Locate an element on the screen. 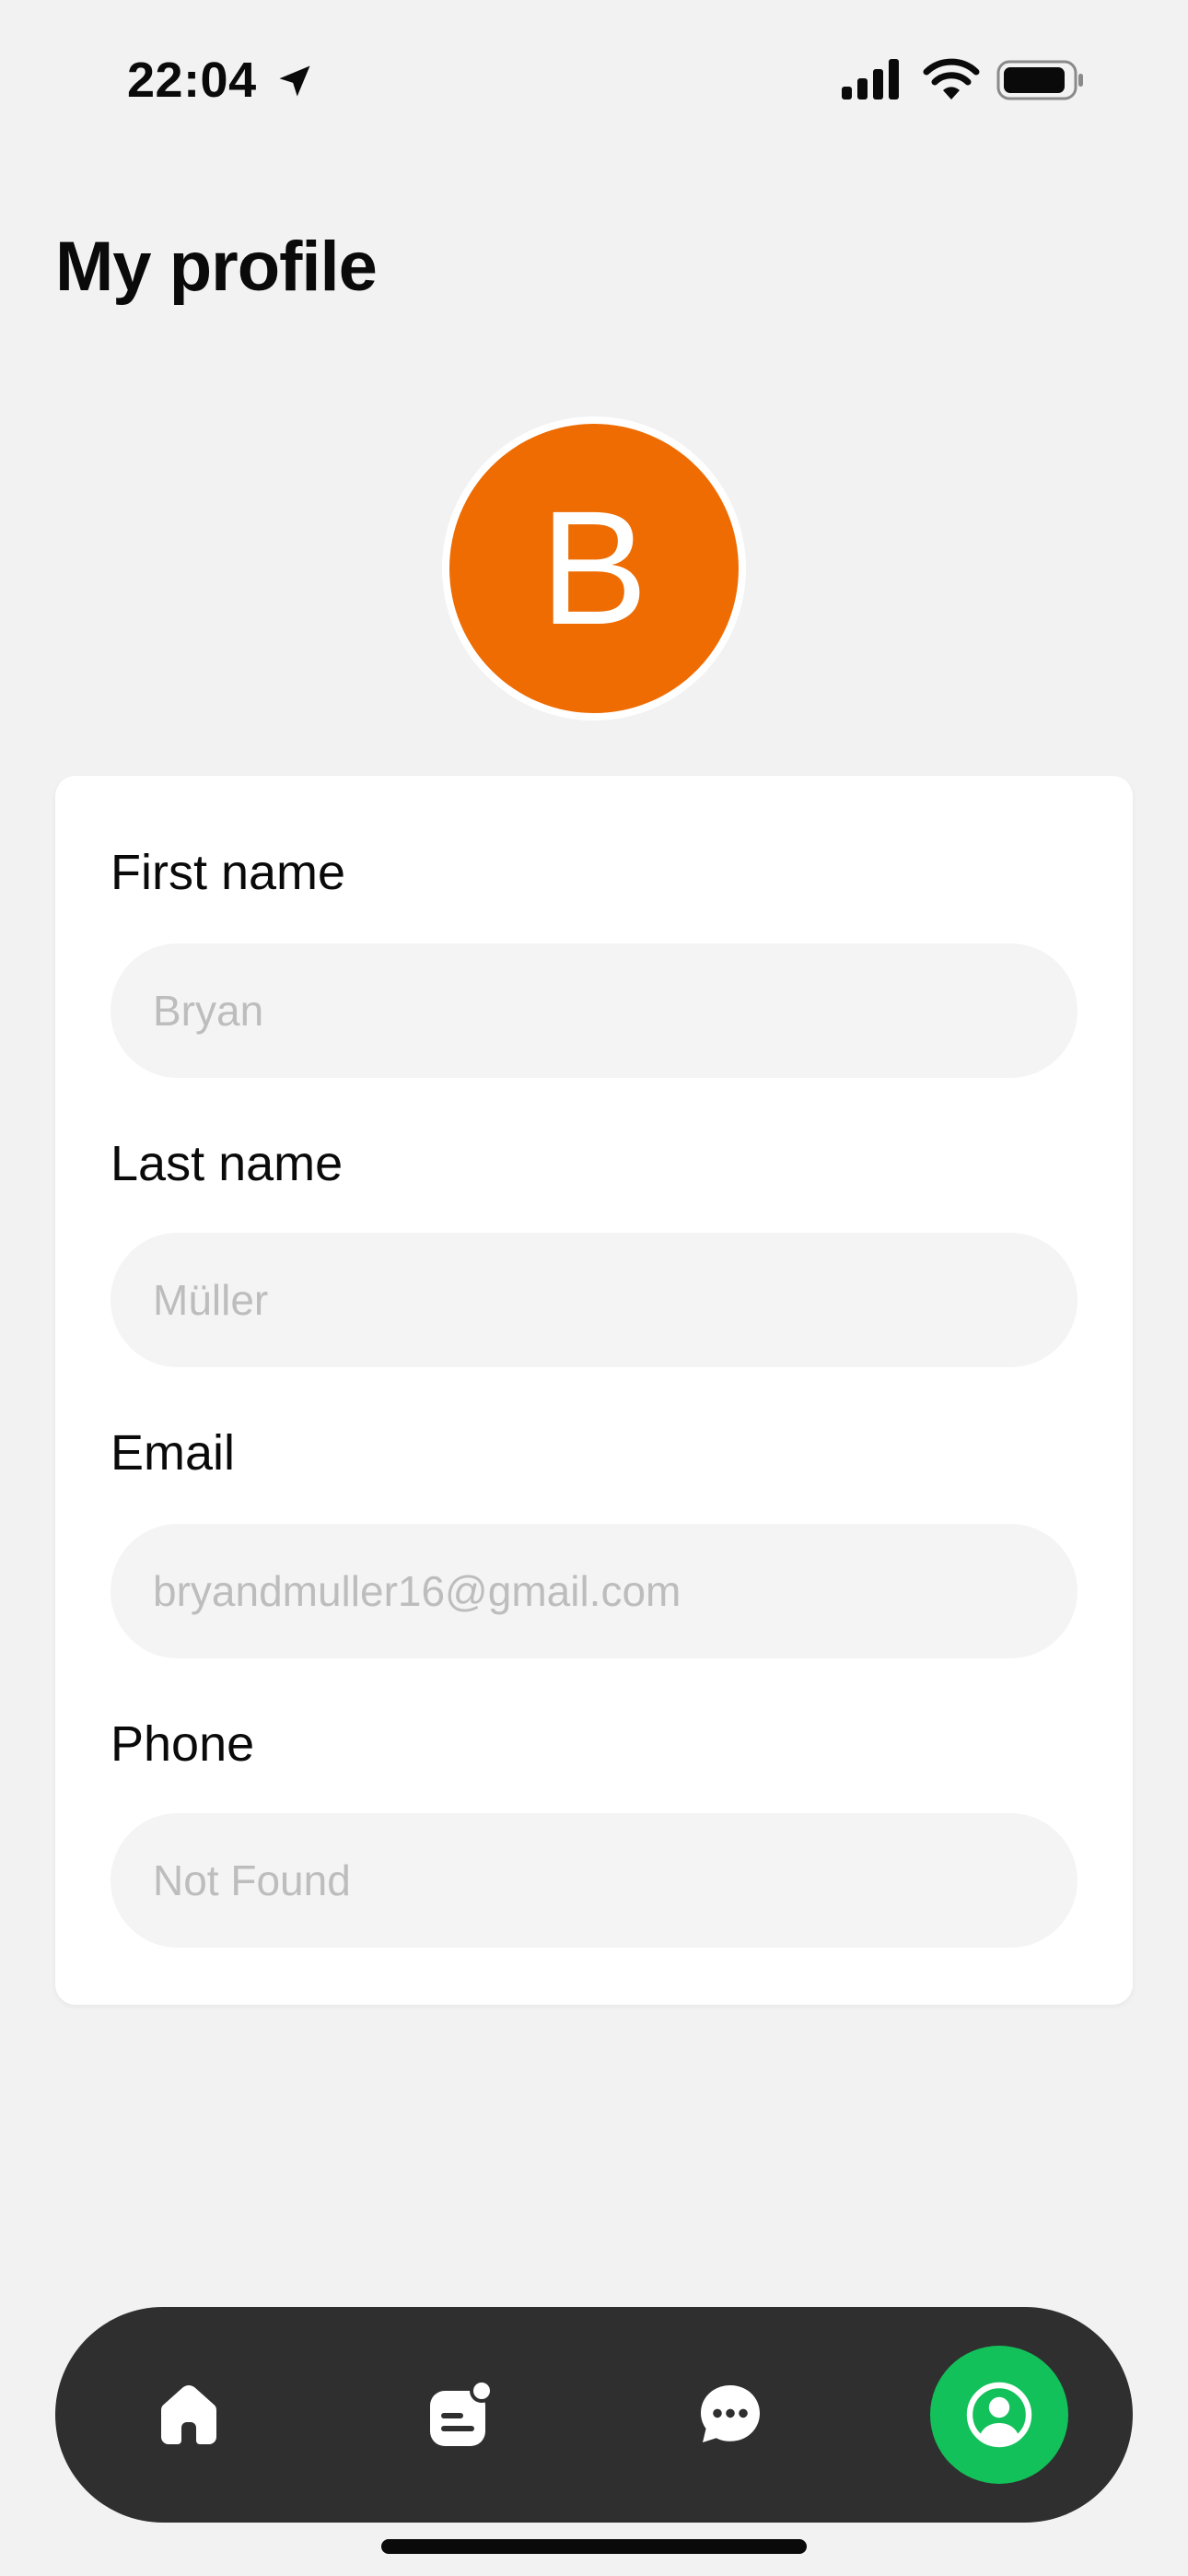  chat-icon is located at coordinates (730, 2413).